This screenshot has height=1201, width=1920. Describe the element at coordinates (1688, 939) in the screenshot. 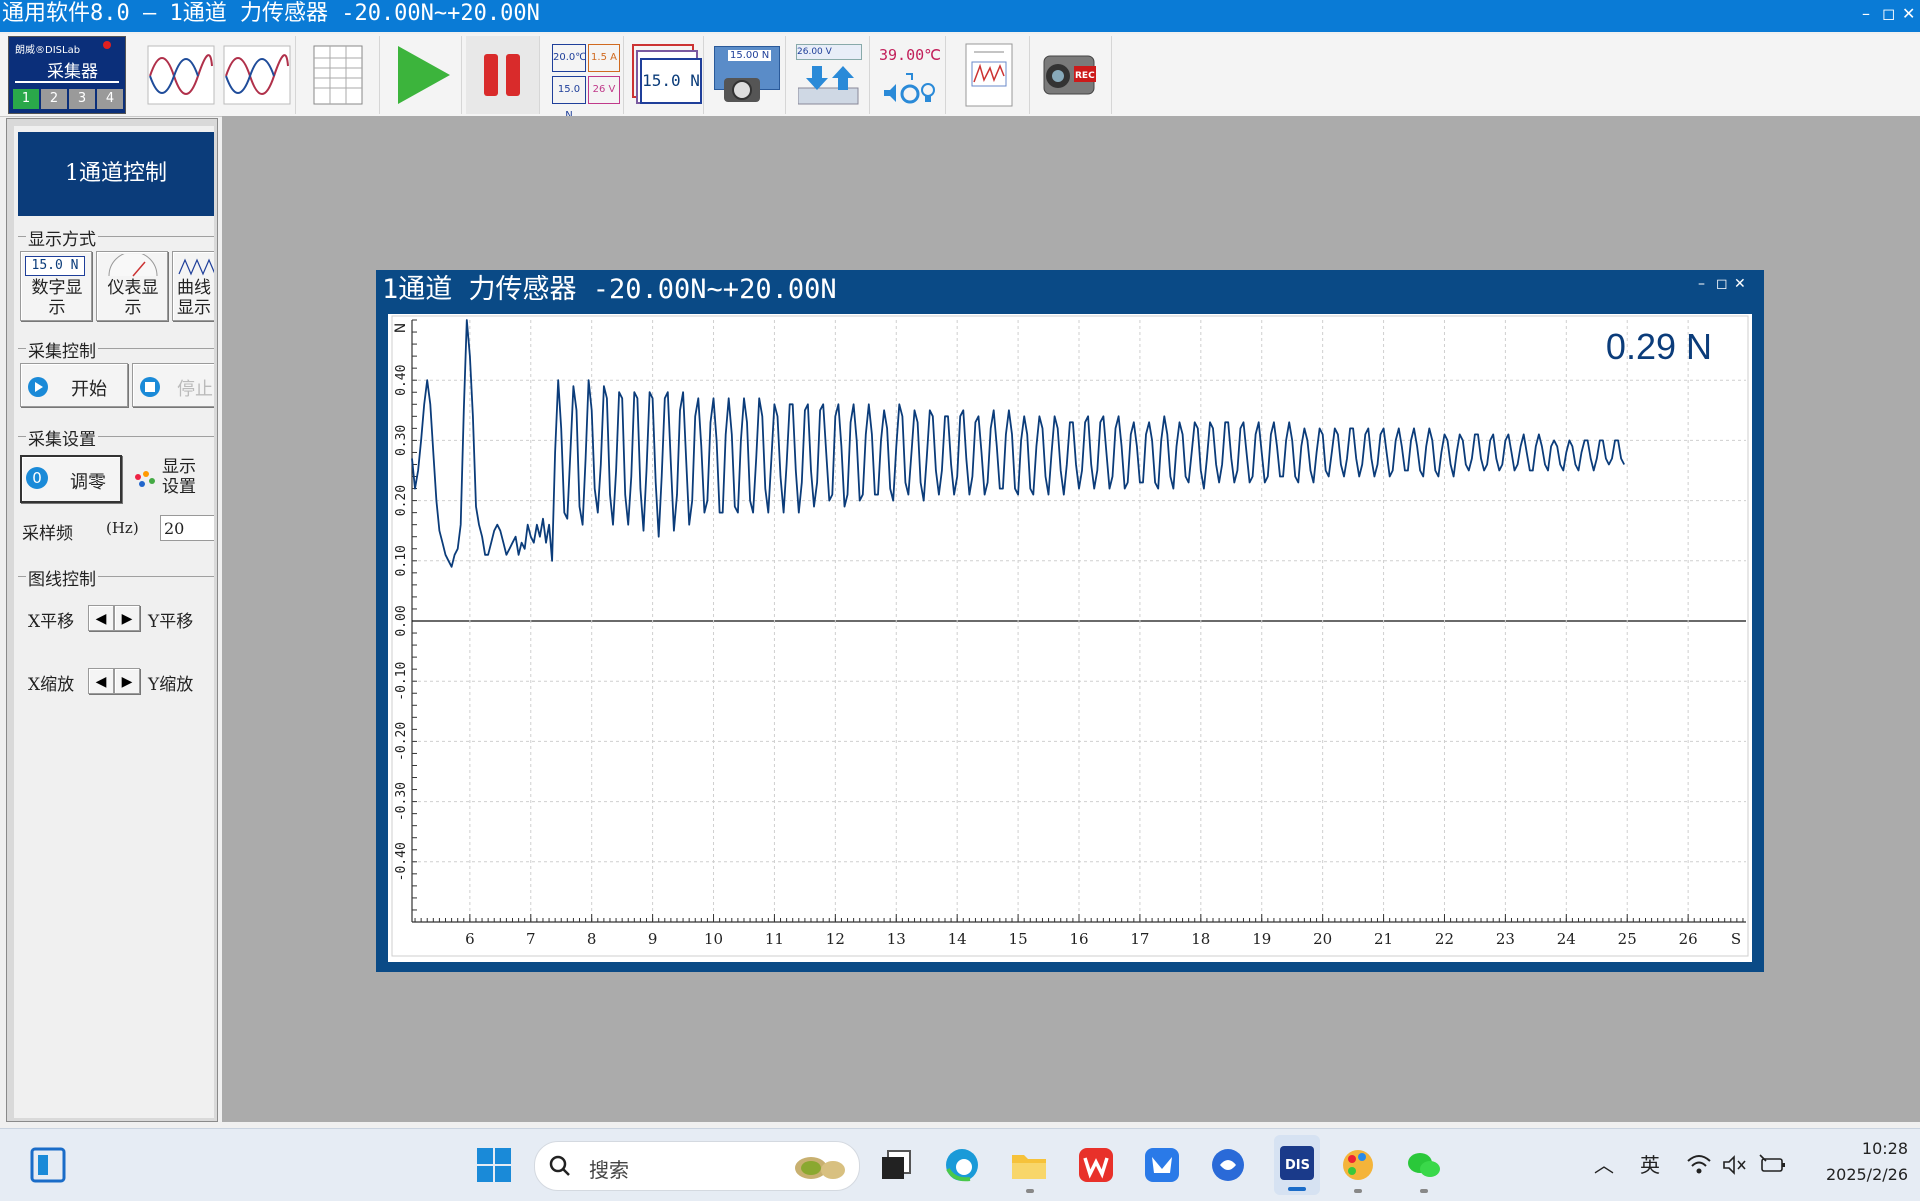

I see `x-tick-label: 26` at that location.